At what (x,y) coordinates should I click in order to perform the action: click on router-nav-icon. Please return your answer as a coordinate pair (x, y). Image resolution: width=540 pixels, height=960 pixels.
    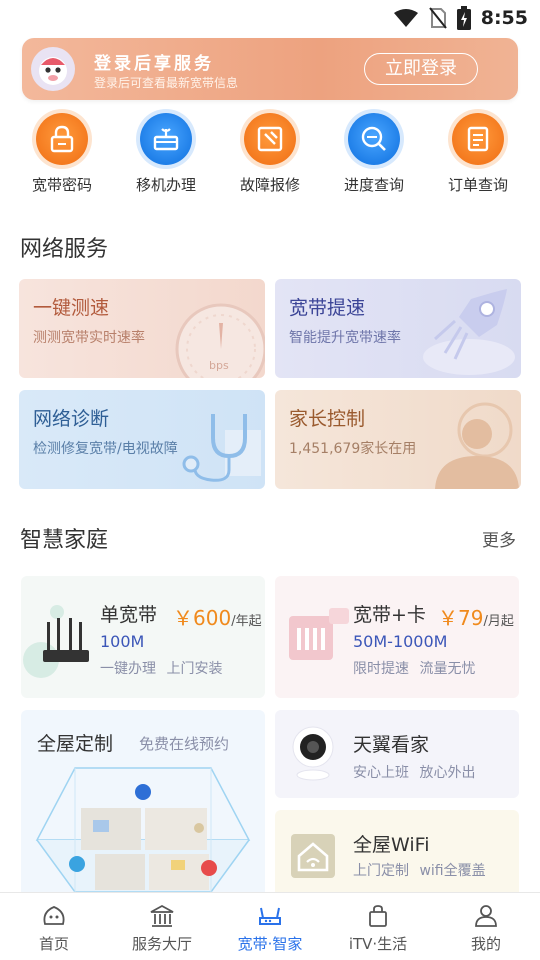
    Looking at the image, I should click on (270, 916).